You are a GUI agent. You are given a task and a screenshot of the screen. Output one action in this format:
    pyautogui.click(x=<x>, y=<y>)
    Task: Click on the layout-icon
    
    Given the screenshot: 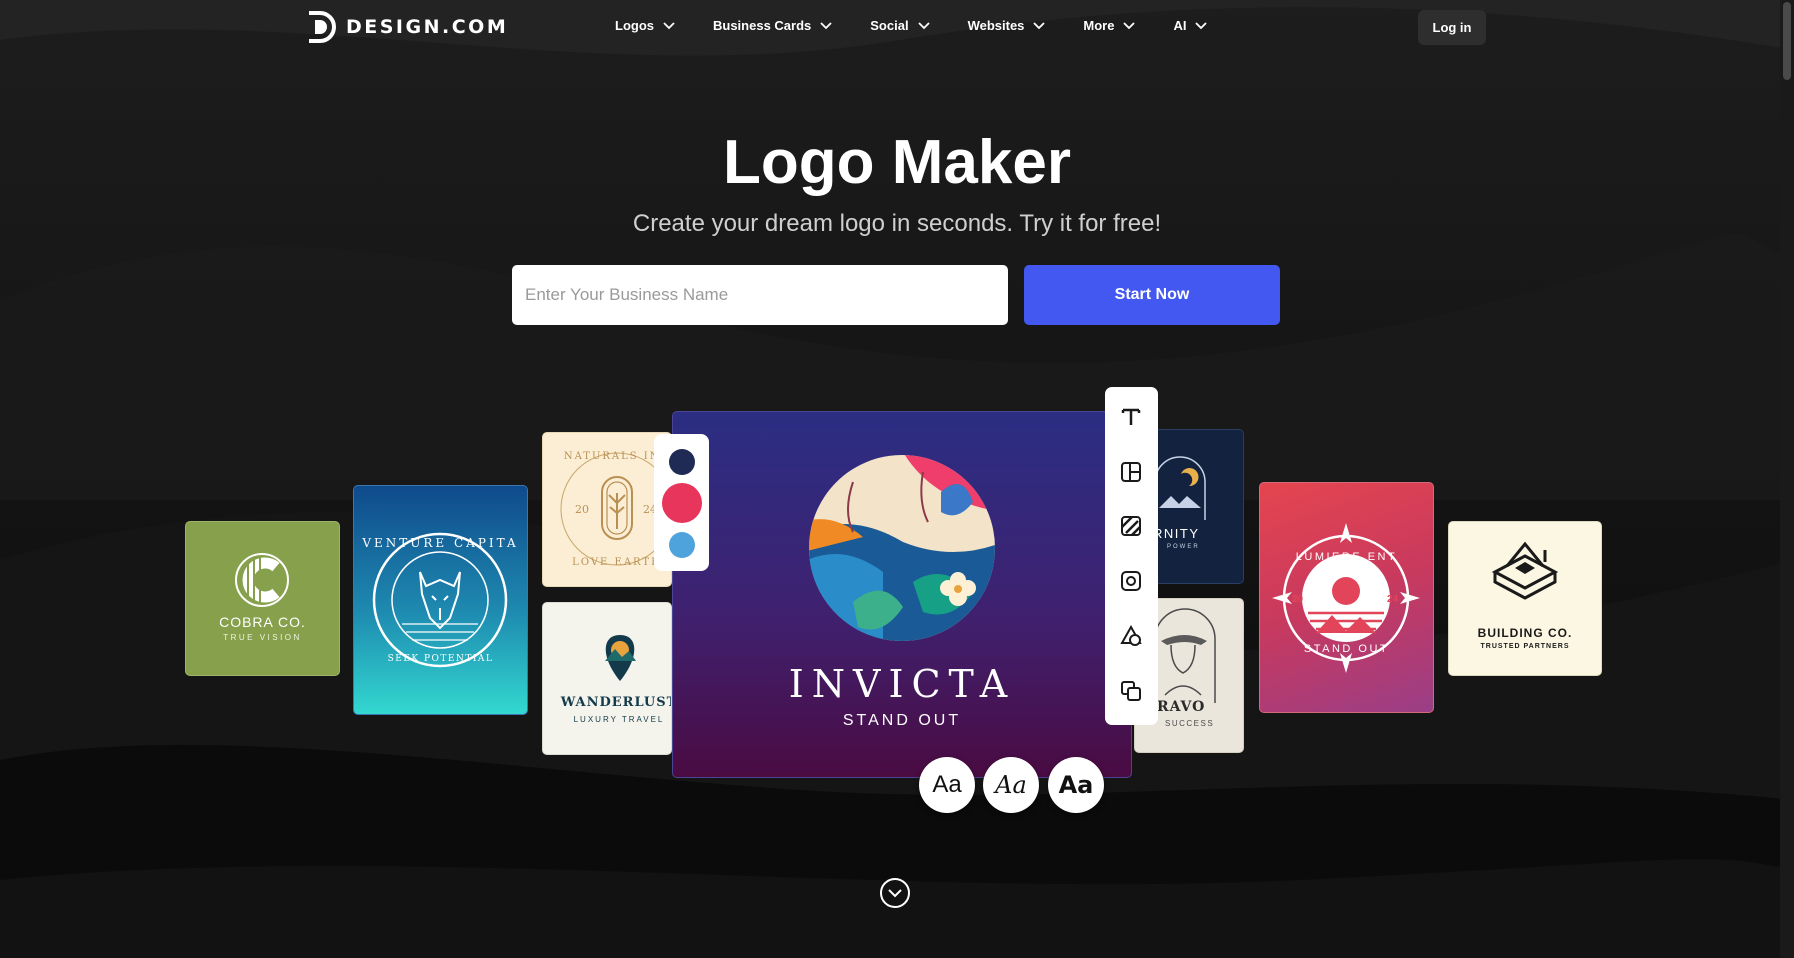 What is the action you would take?
    pyautogui.click(x=1131, y=472)
    